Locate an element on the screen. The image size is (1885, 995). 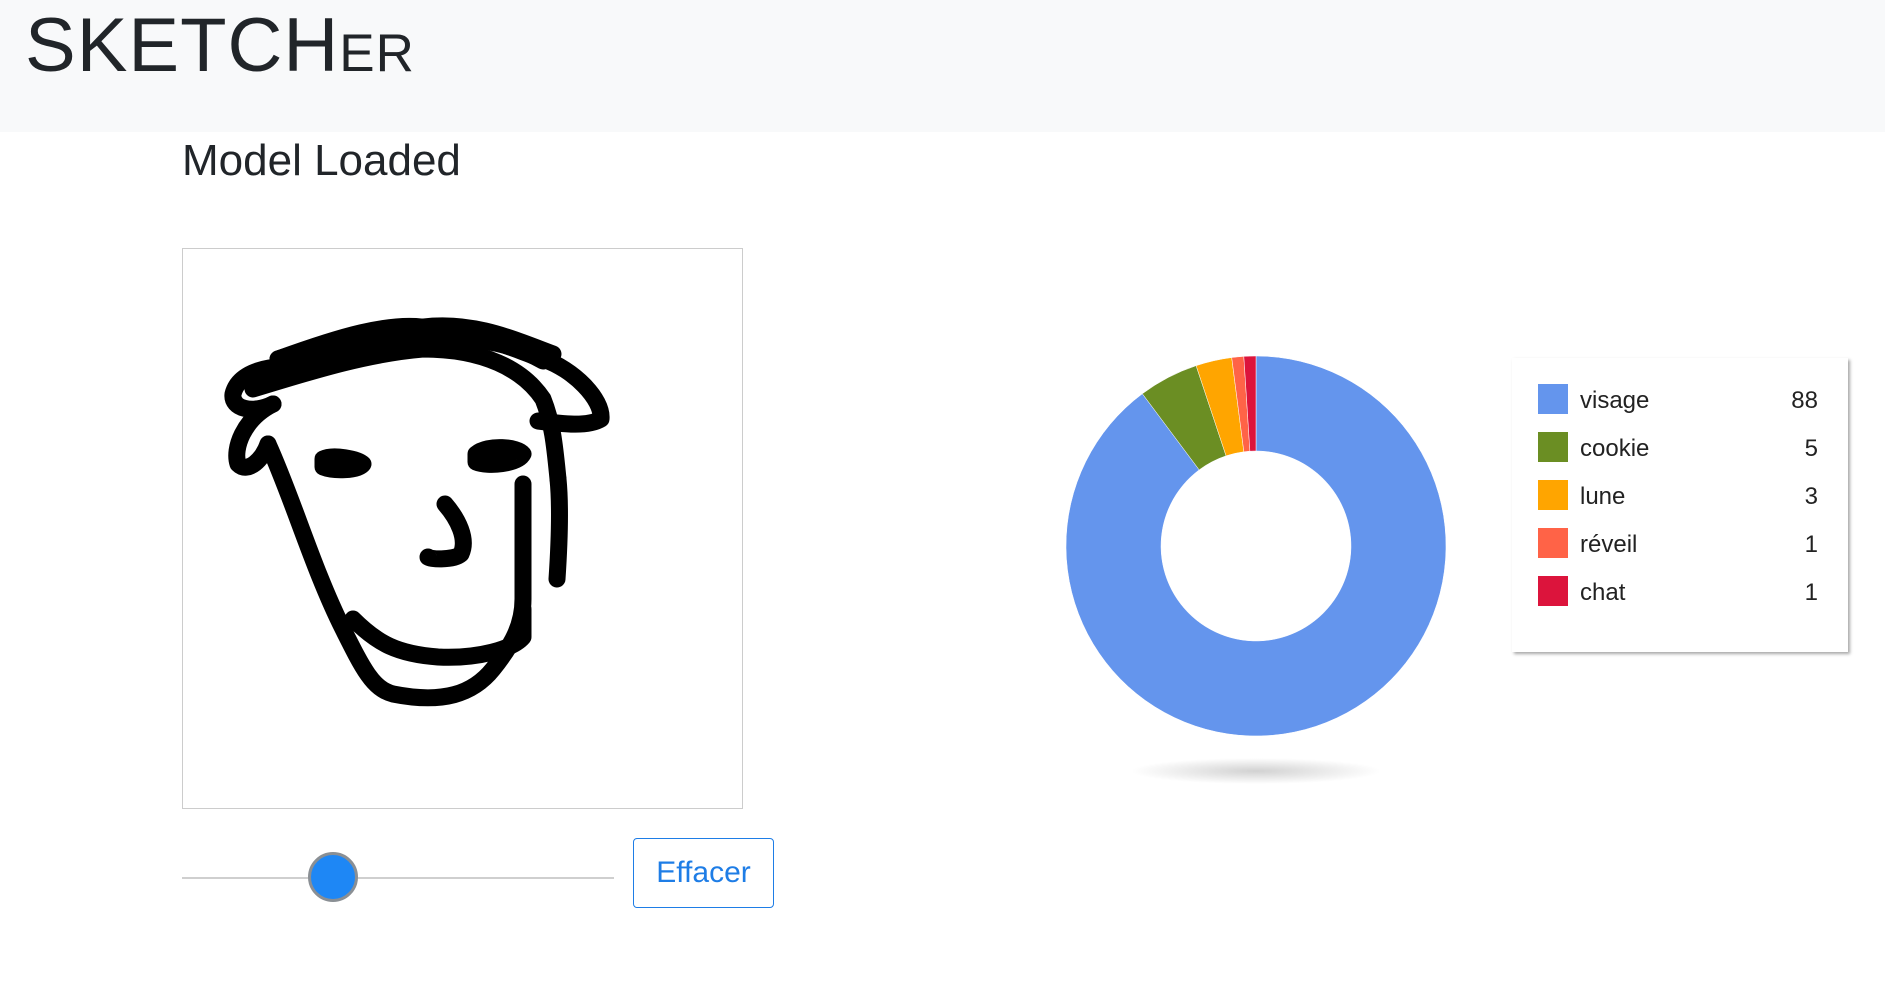
slider-thumb is located at coordinates (333, 877).